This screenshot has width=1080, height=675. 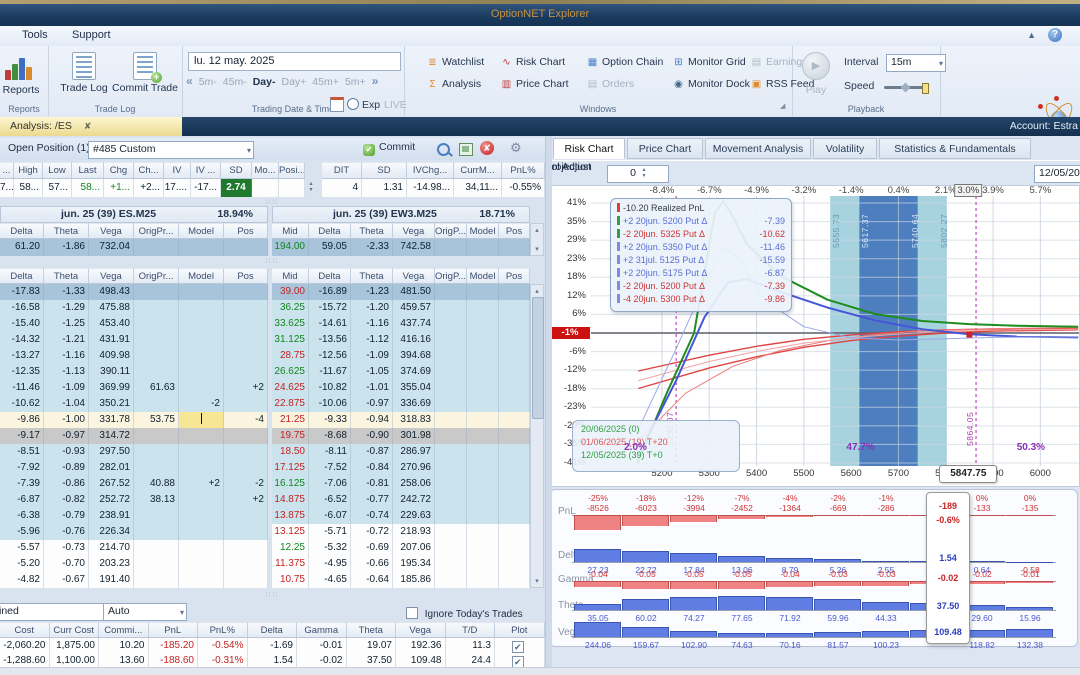 I want to click on chain-row-left: -5.57 -0.73 214.70, so click(x=134, y=548).